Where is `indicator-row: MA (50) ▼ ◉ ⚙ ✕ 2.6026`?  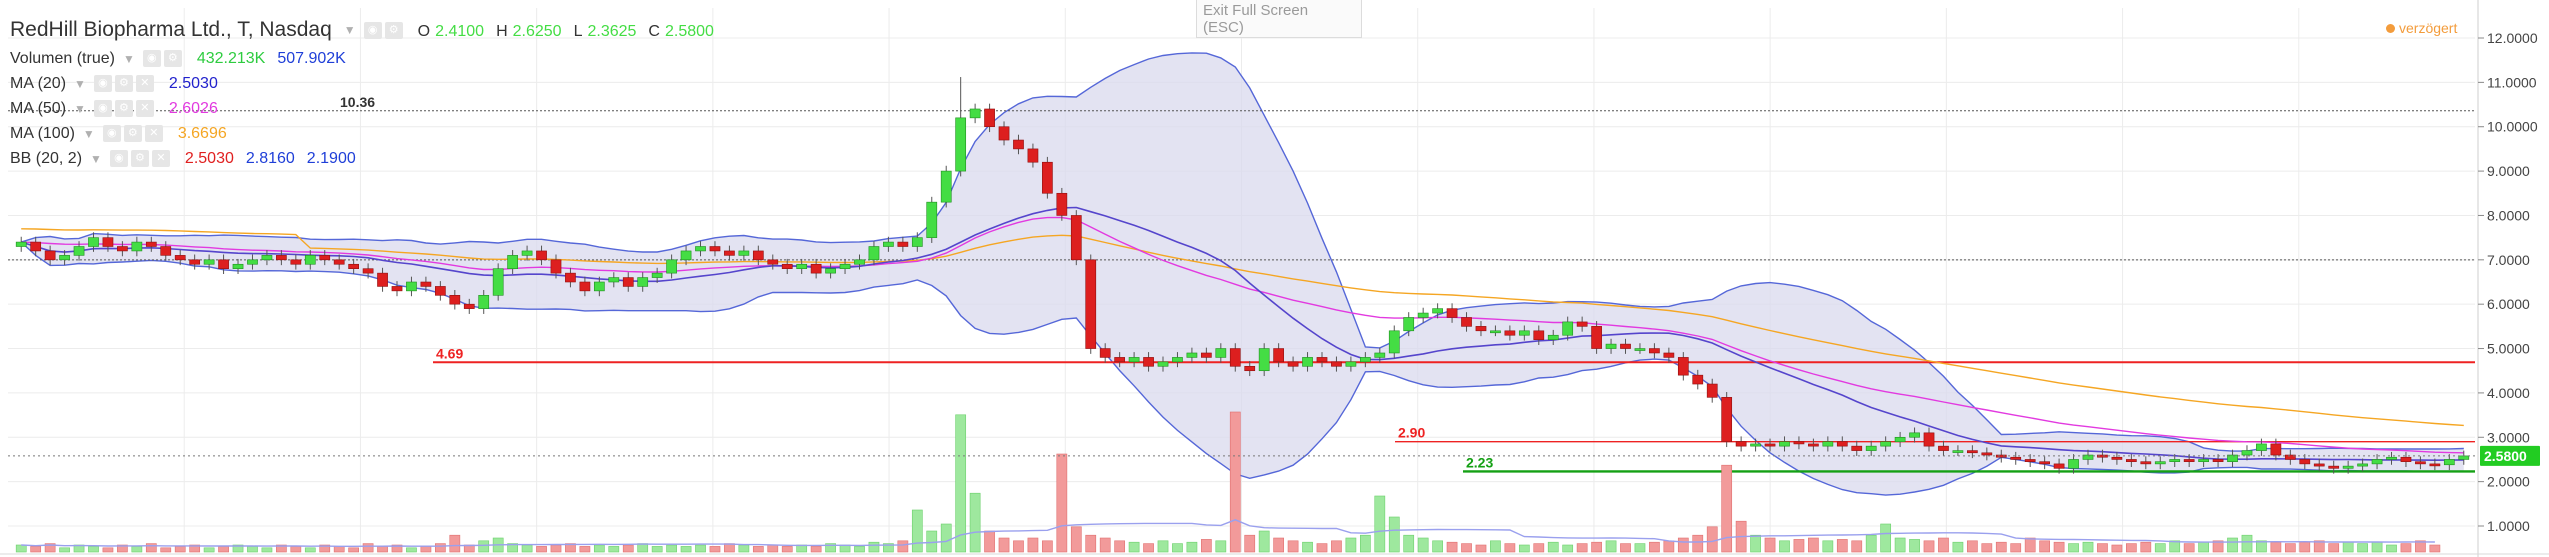 indicator-row: MA (50) ▼ ◉ ⚙ ✕ 2.6026 is located at coordinates (362, 108).